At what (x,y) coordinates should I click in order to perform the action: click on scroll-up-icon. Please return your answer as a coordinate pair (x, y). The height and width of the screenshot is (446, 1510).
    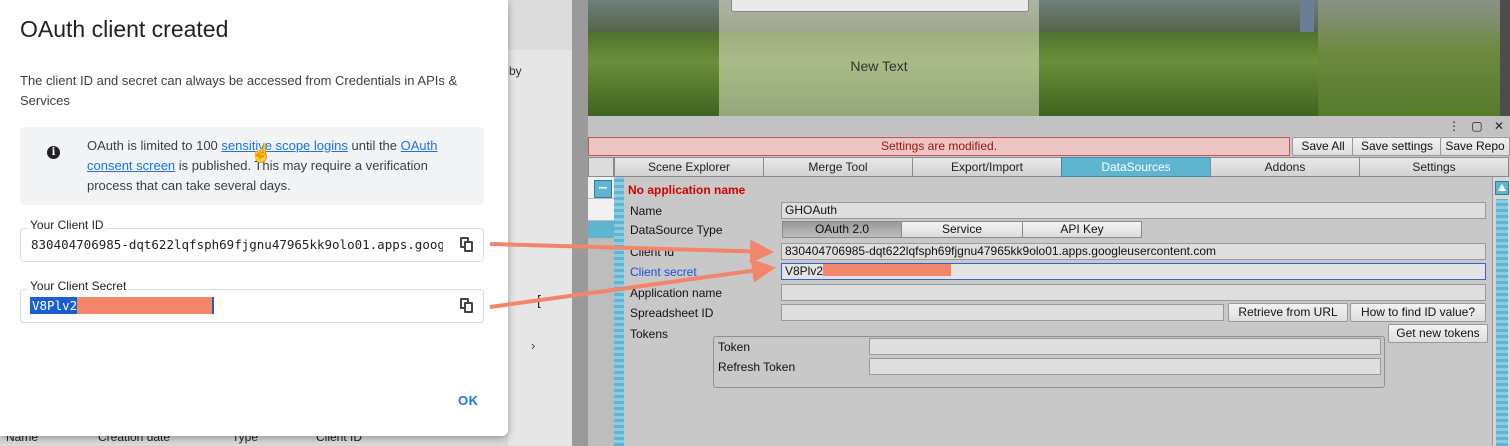
    Looking at the image, I should click on (1502, 188).